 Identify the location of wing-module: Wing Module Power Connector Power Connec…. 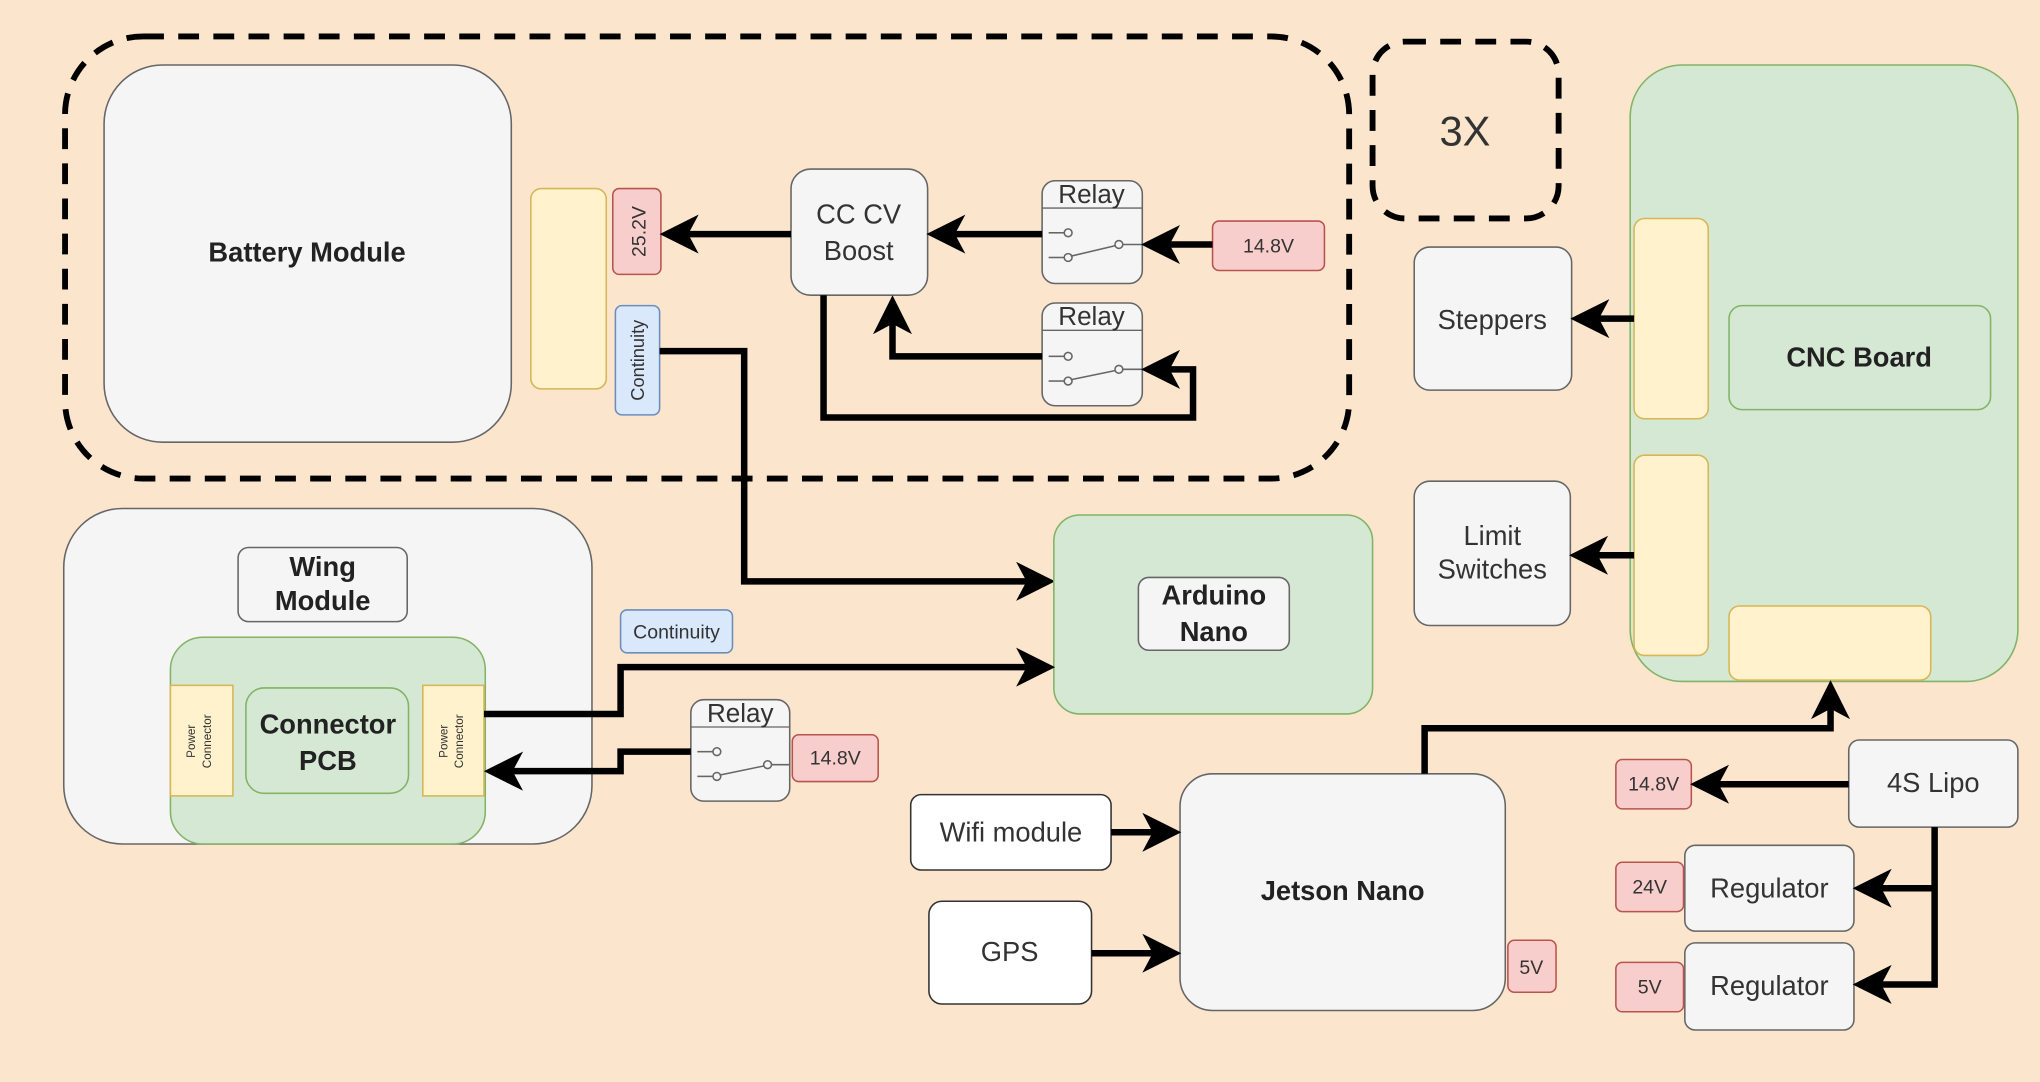
(327, 676).